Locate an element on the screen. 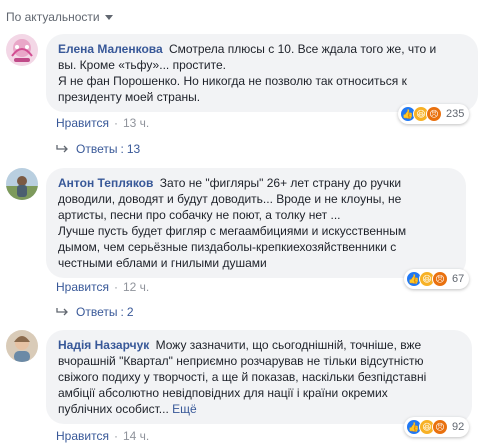 The width and height of the screenshot is (488, 446). replies-link: Ответы: 13 is located at coordinates (98, 149).